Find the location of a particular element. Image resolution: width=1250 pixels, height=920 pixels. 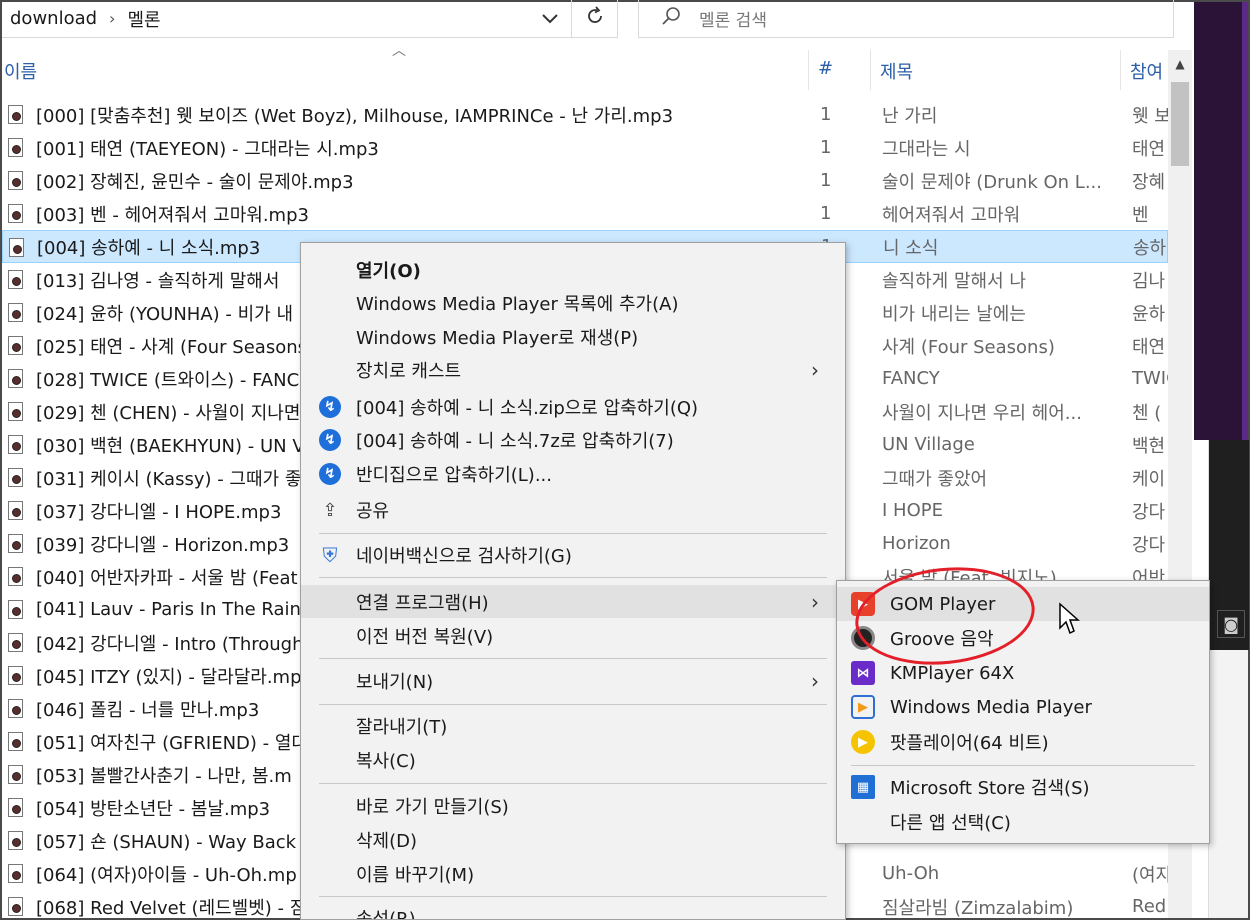

file-name: [031] 케이시 (Kassy) - 그때가 좋 is located at coordinates (169, 479).